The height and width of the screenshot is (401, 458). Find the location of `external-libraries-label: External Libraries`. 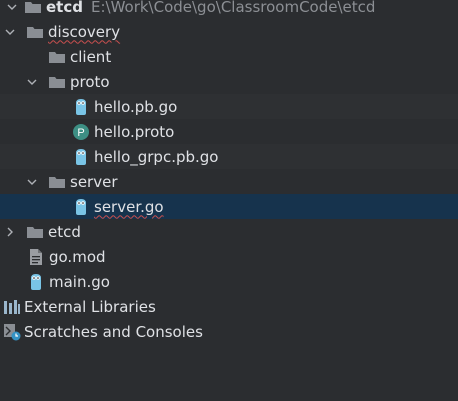

external-libraries-label: External Libraries is located at coordinates (90, 306).